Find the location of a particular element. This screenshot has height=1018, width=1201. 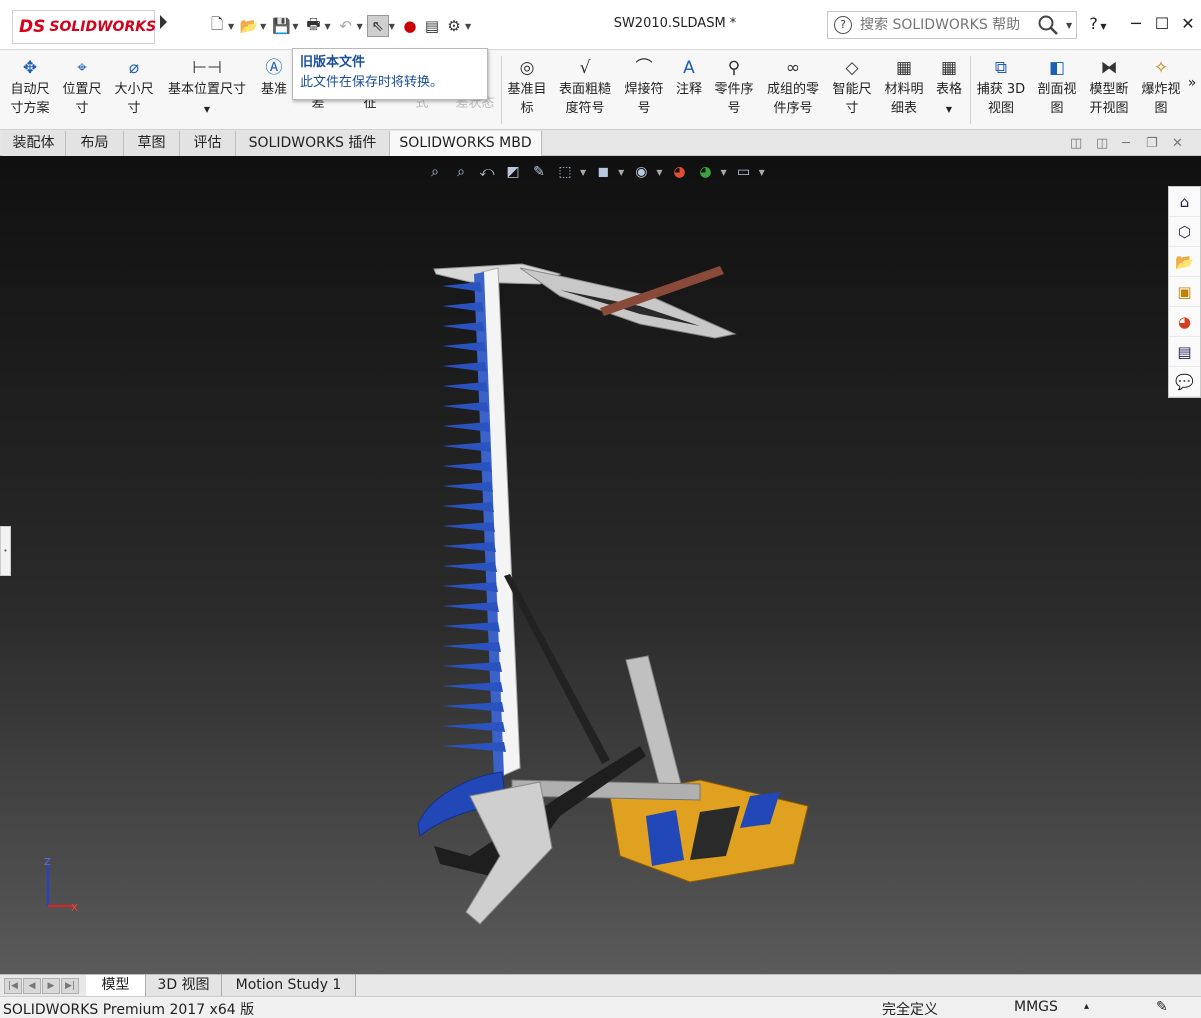

next-tab-icon: ▶ is located at coordinates (51, 986).